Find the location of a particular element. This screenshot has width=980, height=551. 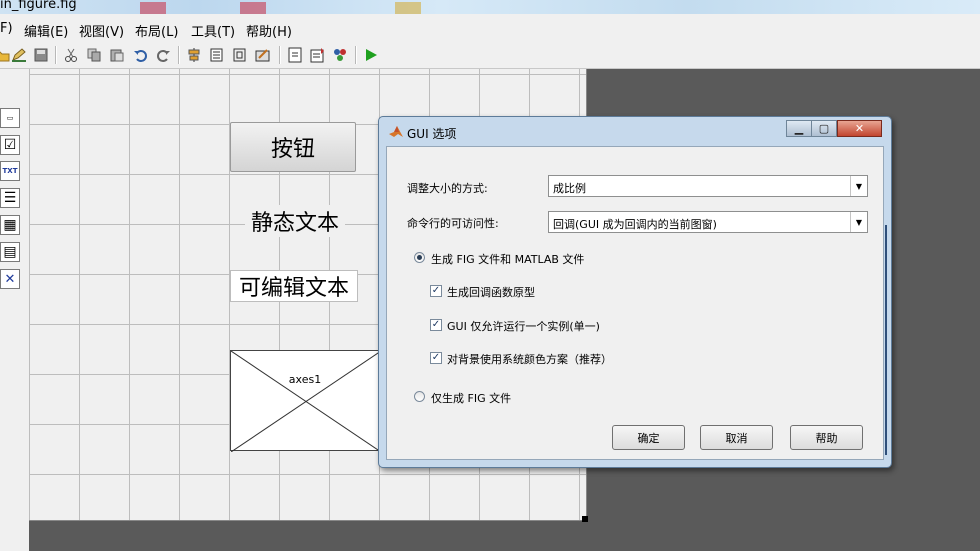

save-icon is located at coordinates (41, 55).